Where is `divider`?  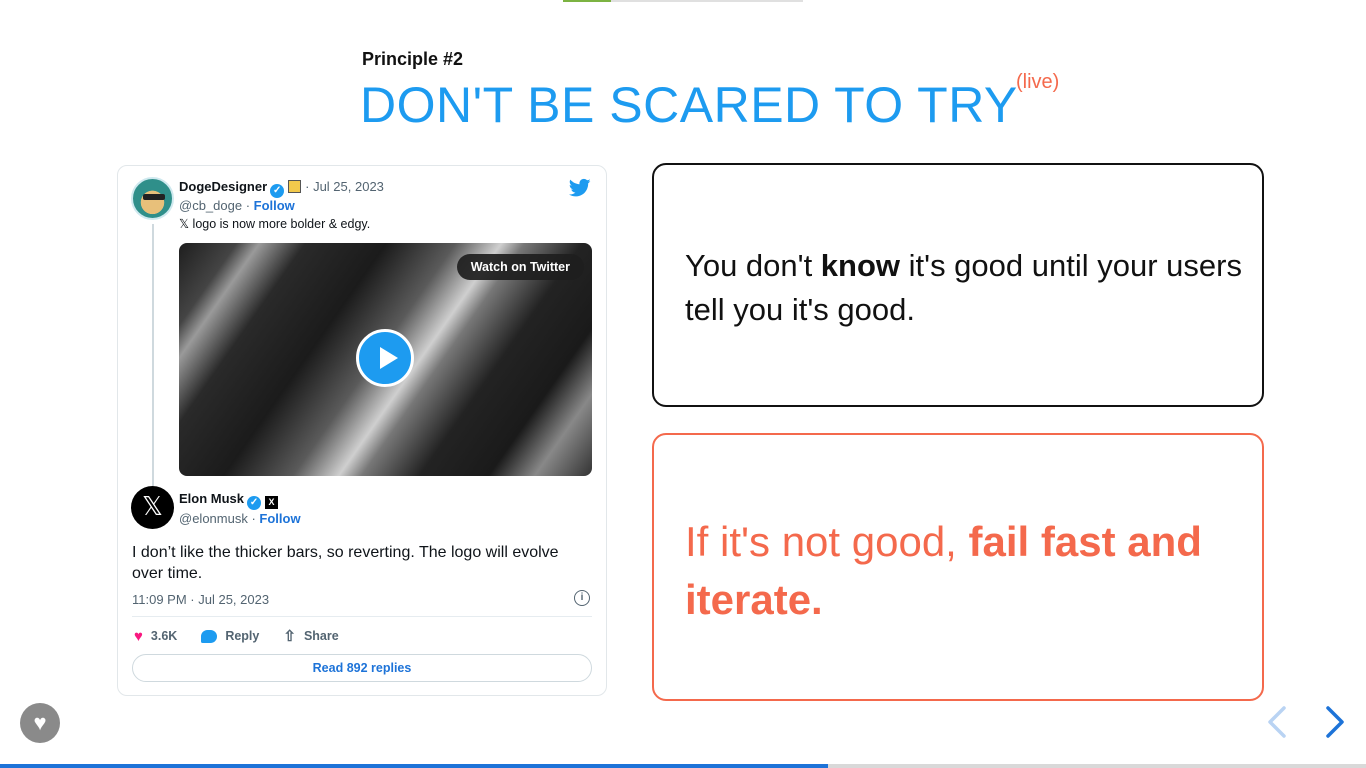
divider is located at coordinates (362, 616).